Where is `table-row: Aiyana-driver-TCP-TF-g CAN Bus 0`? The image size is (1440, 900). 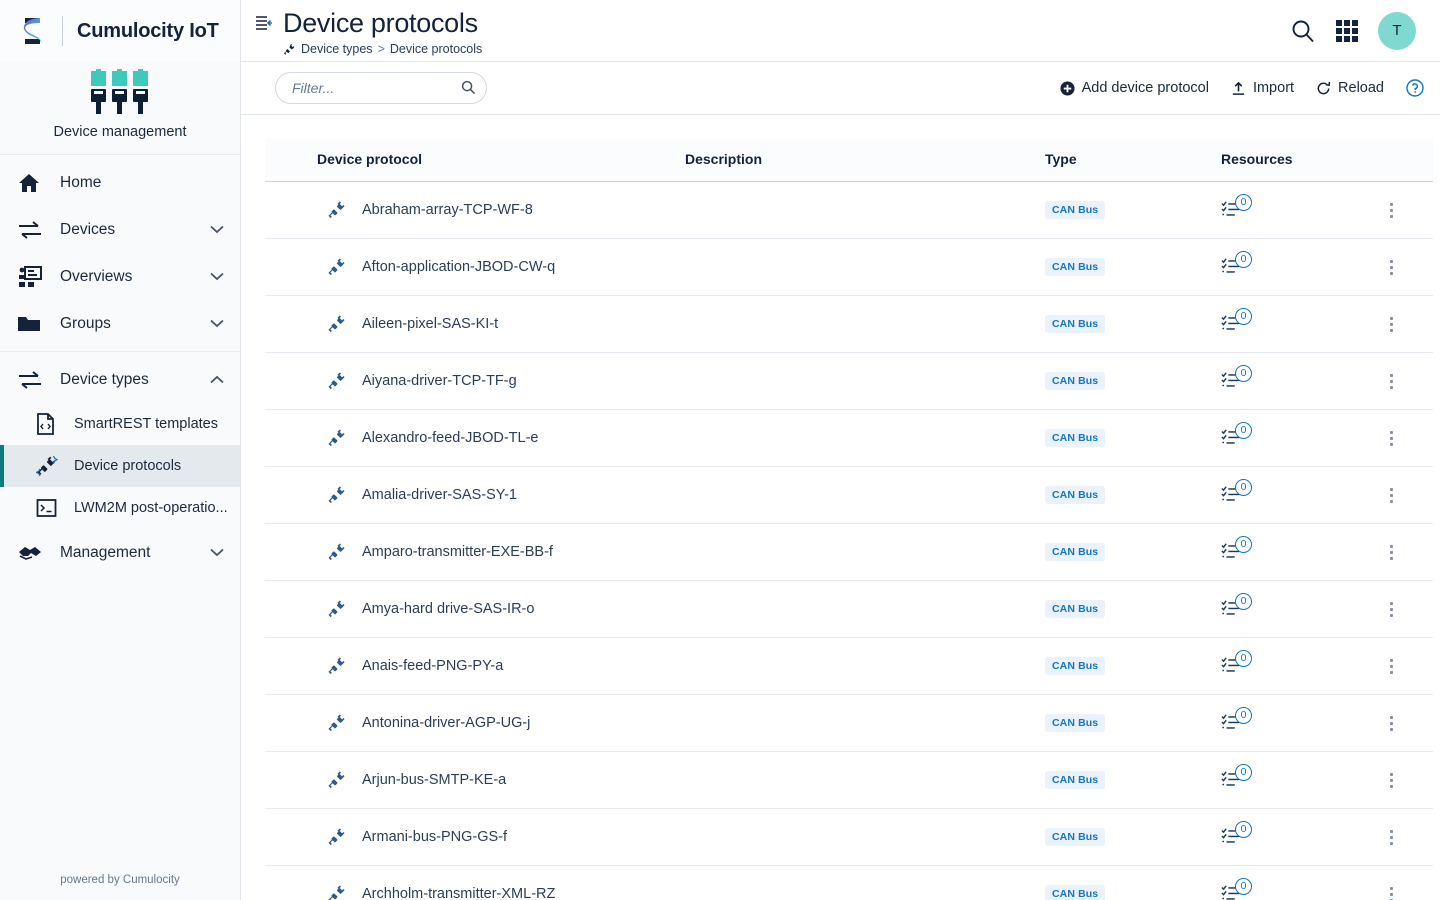
table-row: Aiyana-driver-TCP-TF-g CAN Bus 0 is located at coordinates (849, 381).